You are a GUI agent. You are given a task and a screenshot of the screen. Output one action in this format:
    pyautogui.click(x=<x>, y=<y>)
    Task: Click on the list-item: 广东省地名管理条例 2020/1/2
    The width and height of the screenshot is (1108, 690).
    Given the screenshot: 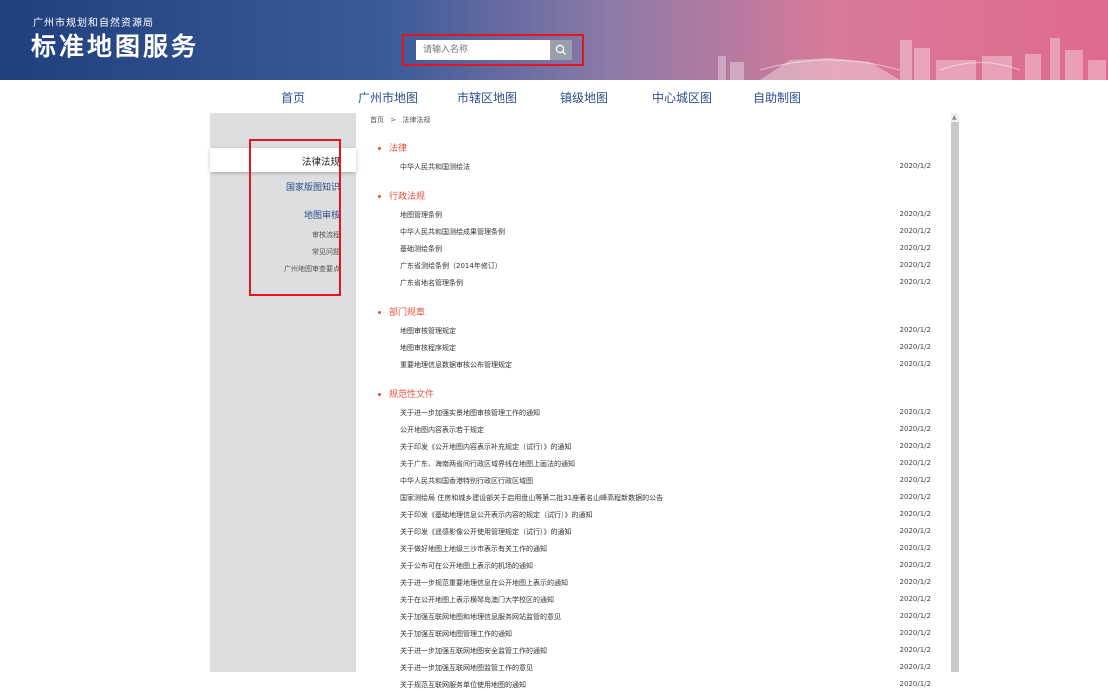 What is the action you would take?
    pyautogui.click(x=665, y=283)
    